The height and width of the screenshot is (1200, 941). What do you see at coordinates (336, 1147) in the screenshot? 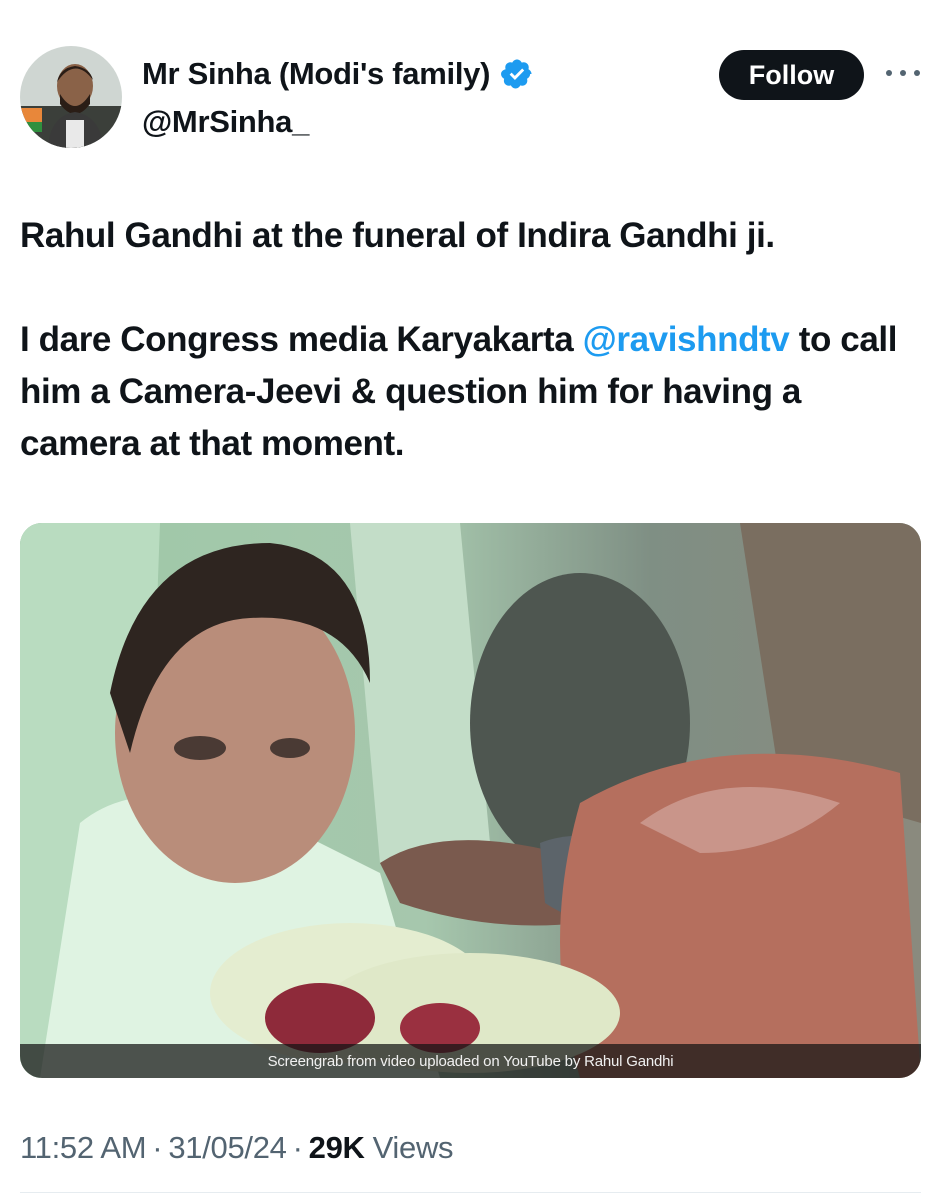
I see `views-count: 29K` at bounding box center [336, 1147].